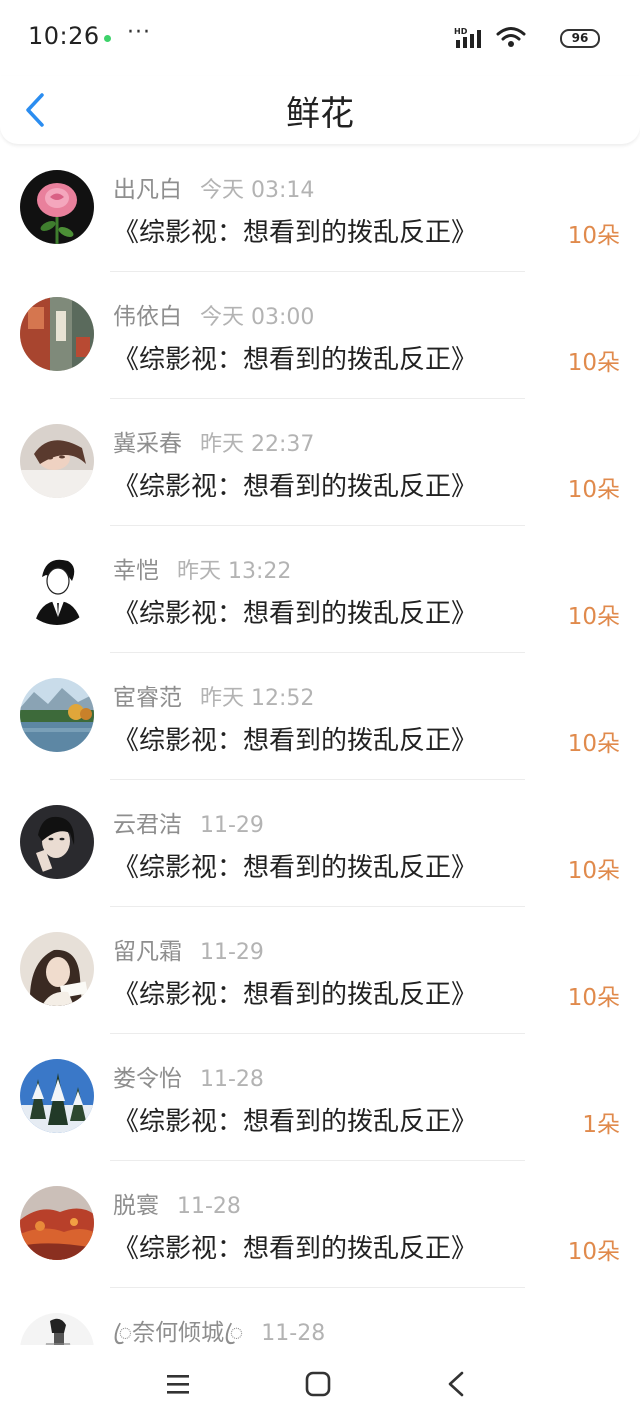  Describe the element at coordinates (188, 822) in the screenshot. I see `item-meta: 云君洁 11-29` at that location.